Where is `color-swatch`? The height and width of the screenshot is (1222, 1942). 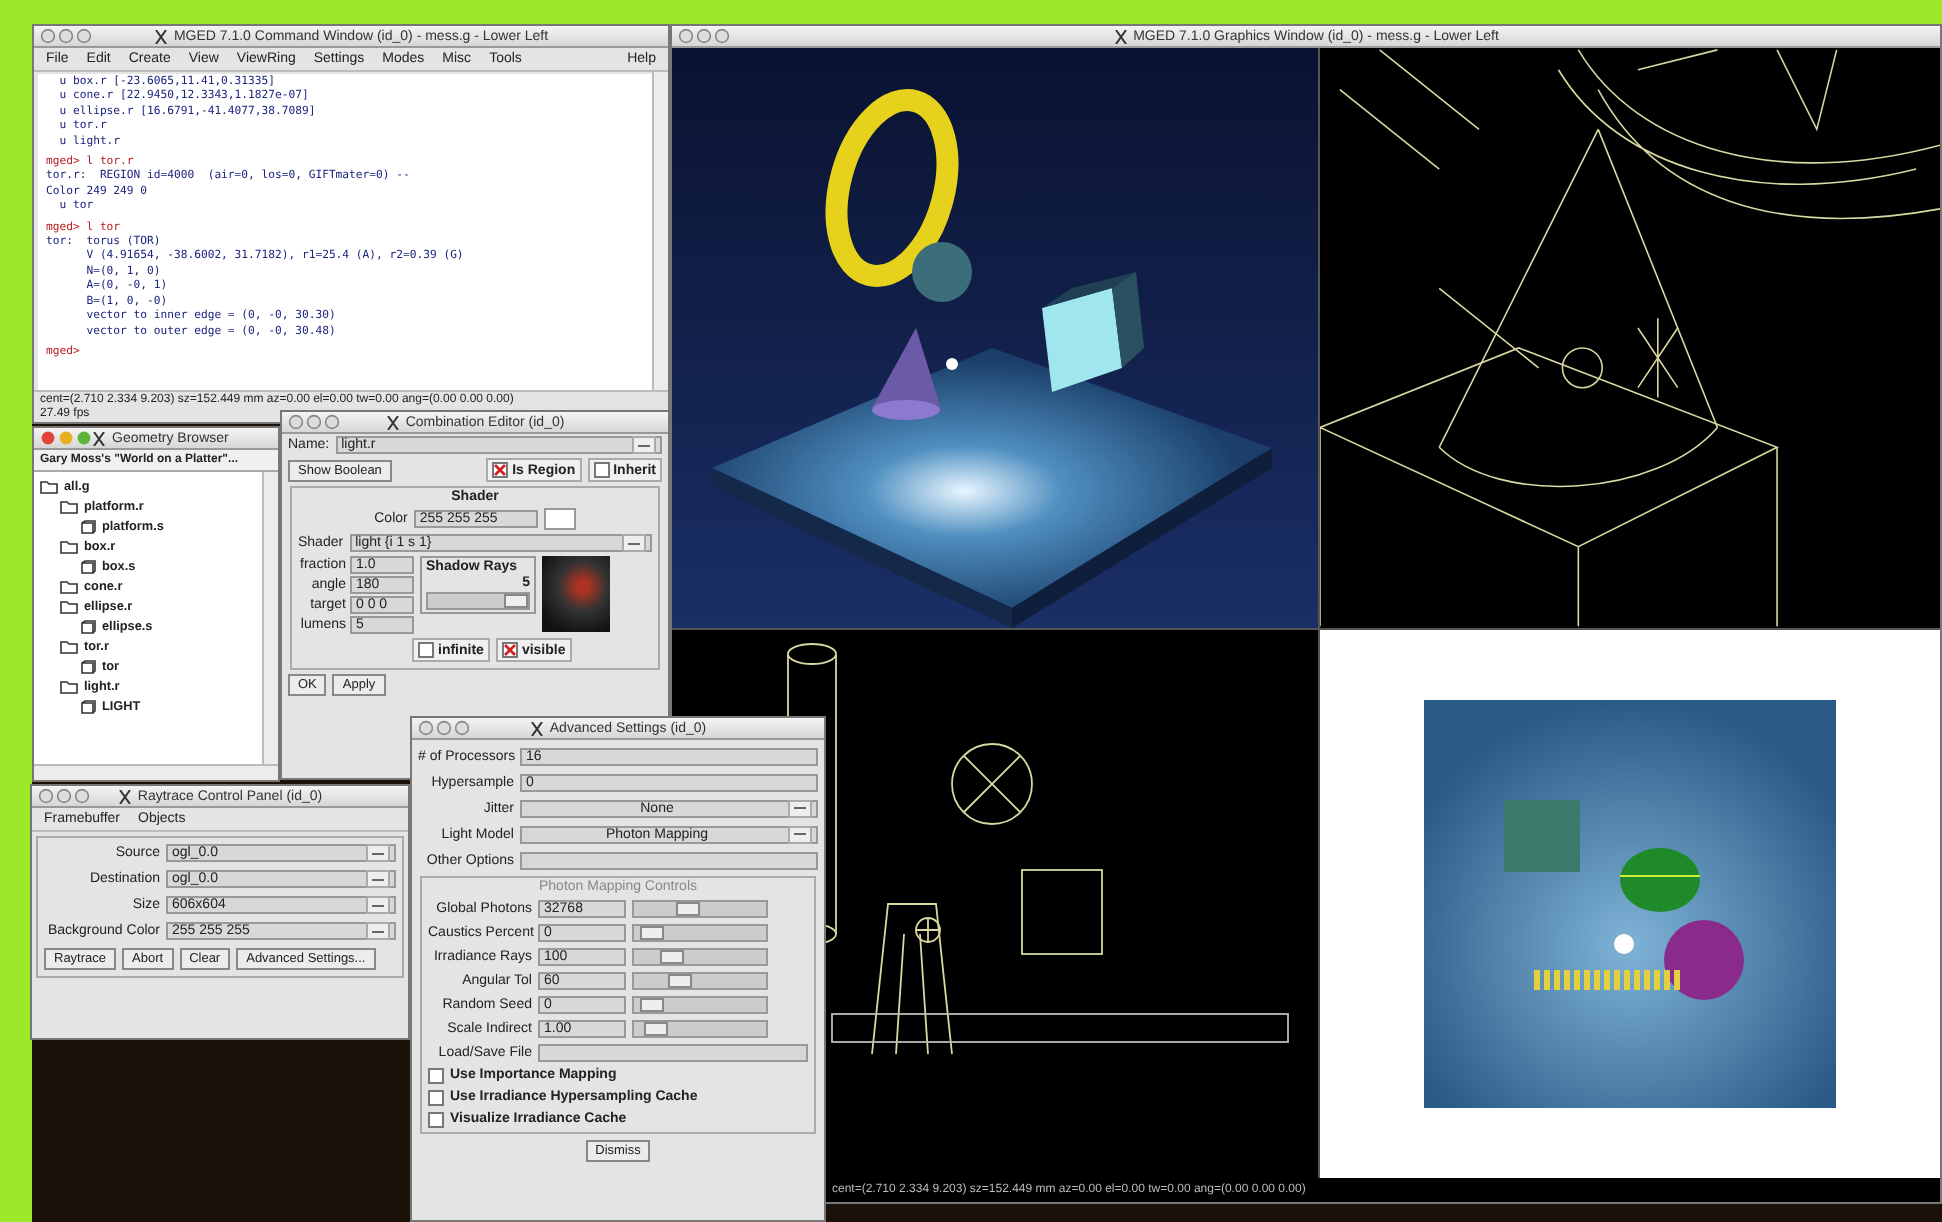 color-swatch is located at coordinates (559, 519).